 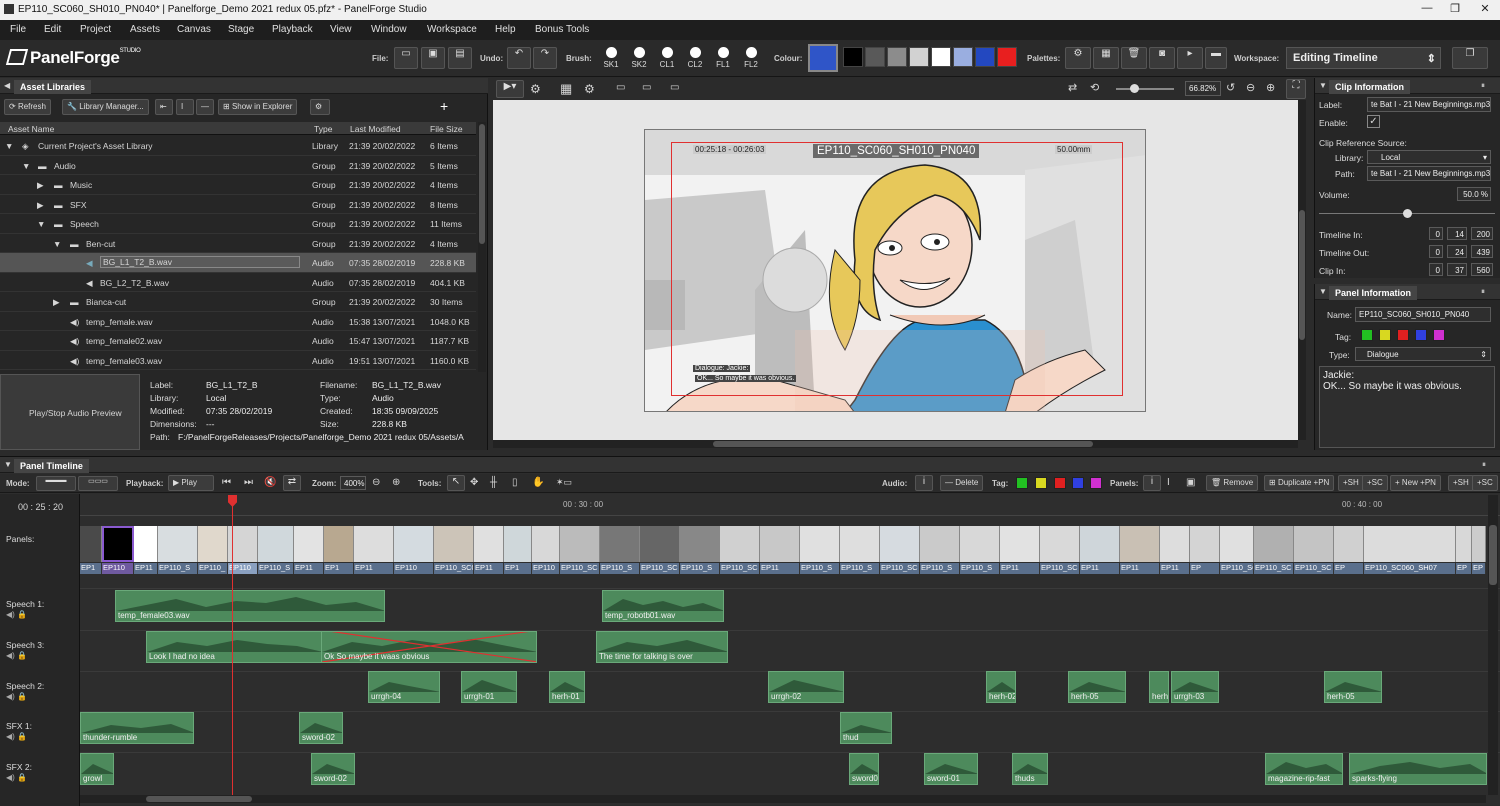 I want to click on table-row: ▼ ▬ Audio Group 21:39 20/02/2022 5 Items, so click(x=238, y=165).